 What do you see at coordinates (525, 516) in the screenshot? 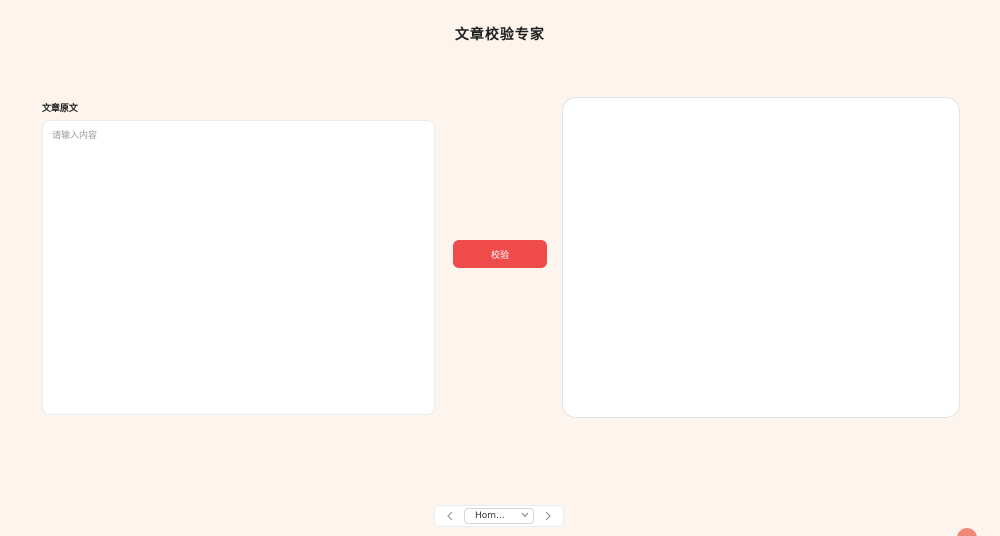
I see `chevron-down-icon` at bounding box center [525, 516].